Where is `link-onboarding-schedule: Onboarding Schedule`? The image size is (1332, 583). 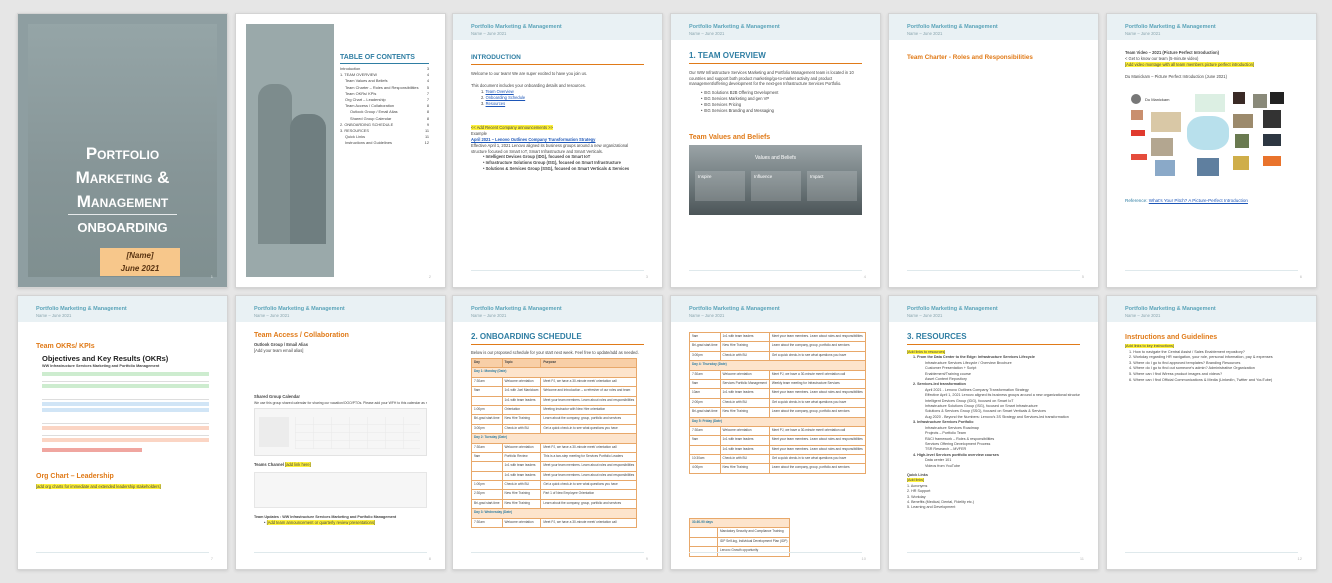 link-onboarding-schedule: Onboarding Schedule is located at coordinates (506, 97).